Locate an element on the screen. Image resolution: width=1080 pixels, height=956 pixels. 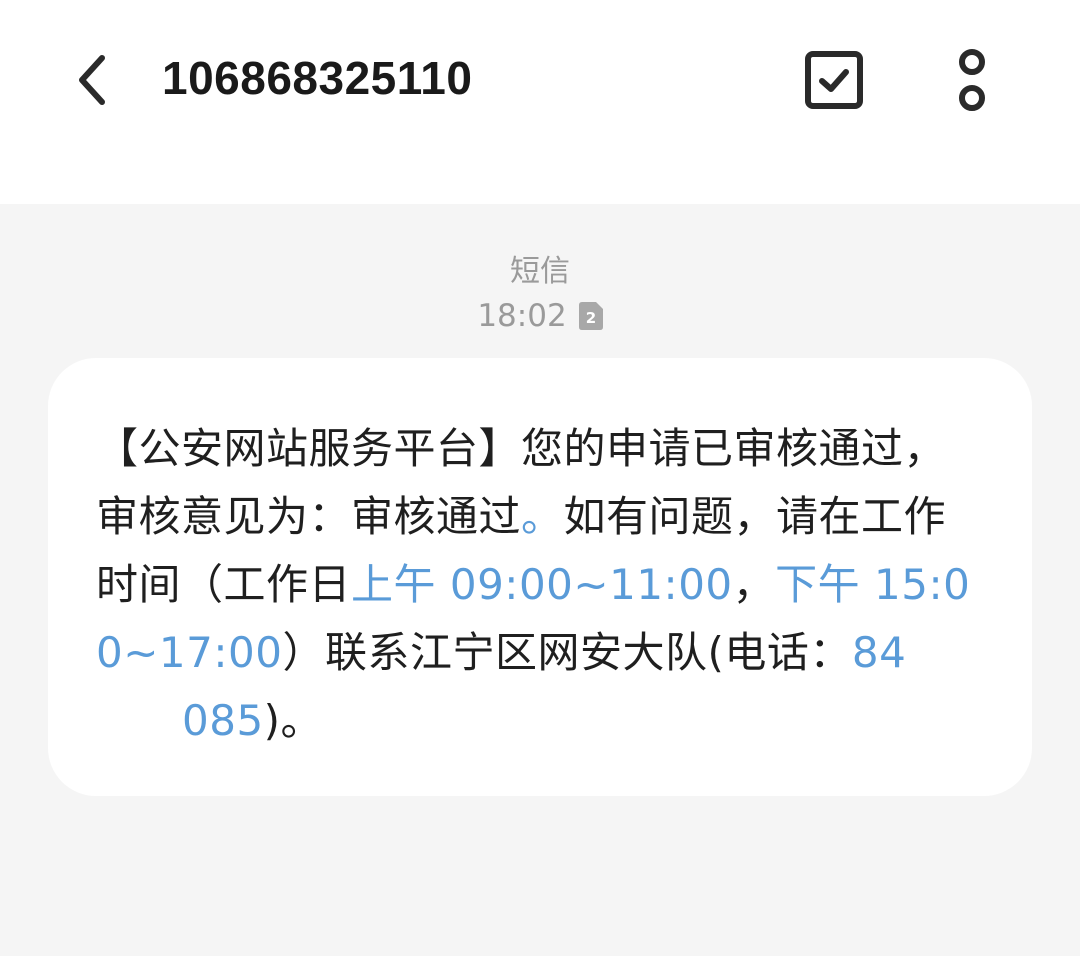
message-part-3: ）联系江宁区网安大队(电话： is located at coordinates (567, 652).